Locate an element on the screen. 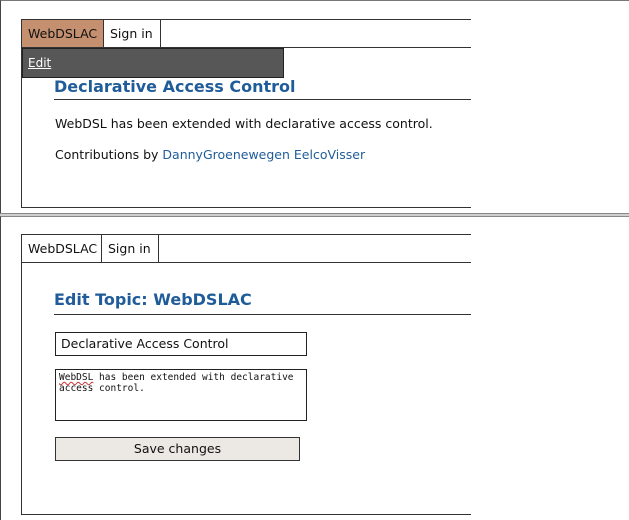 The image size is (629, 520). contributions-label: Contributions by is located at coordinates (107, 154).